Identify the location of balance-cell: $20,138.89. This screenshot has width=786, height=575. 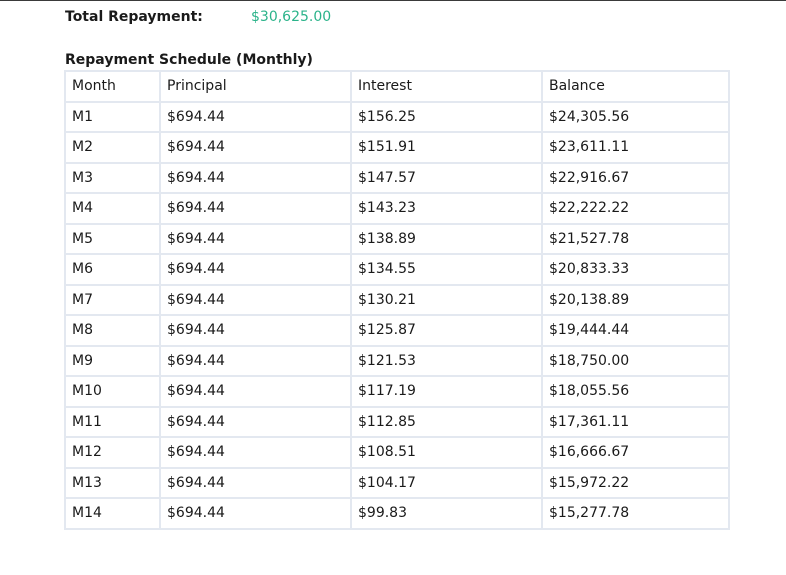
(635, 299).